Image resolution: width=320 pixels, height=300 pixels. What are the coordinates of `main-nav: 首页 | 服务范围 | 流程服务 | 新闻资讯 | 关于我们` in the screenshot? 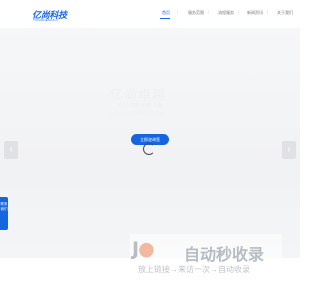 It's located at (150, 14).